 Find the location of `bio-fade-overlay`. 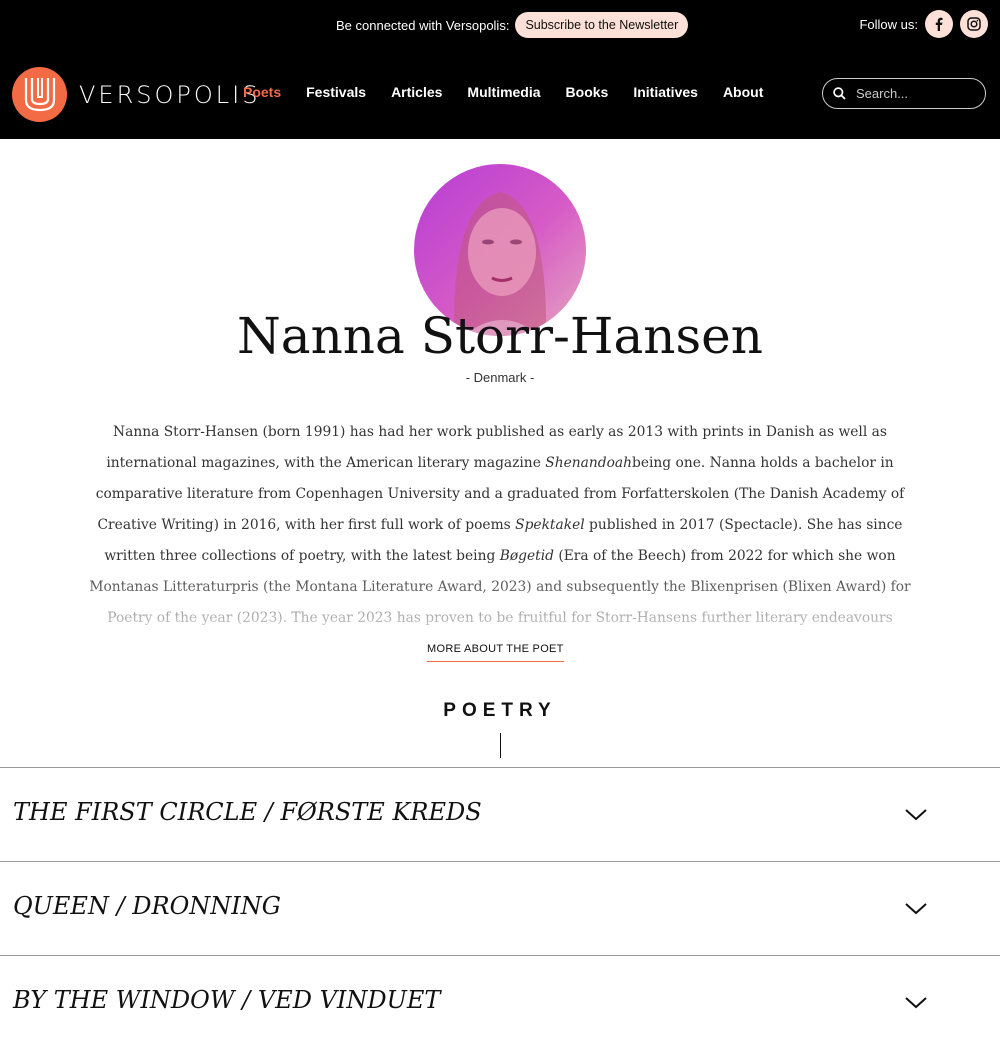

bio-fade-overlay is located at coordinates (500, 605).